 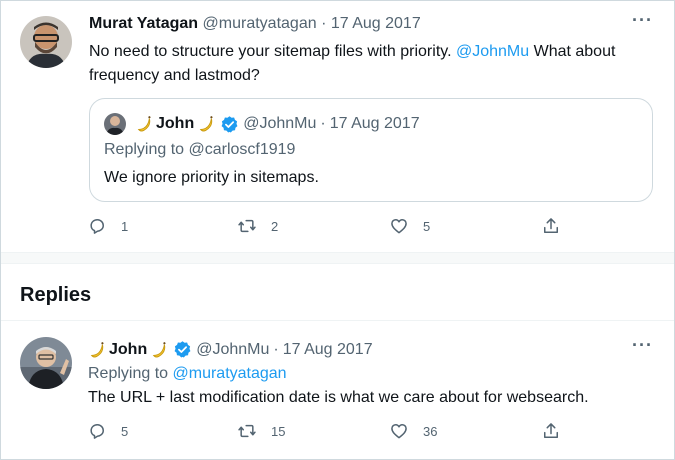 What do you see at coordinates (260, 23) in the screenshot?
I see `author-handle: @muratyatagan` at bounding box center [260, 23].